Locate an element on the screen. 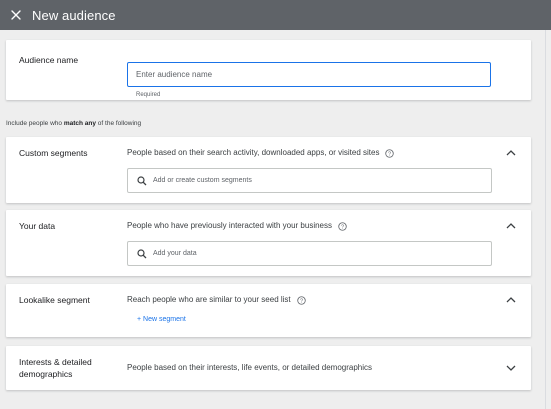  custom-segments-label: Custom segments is located at coordinates (53, 153).